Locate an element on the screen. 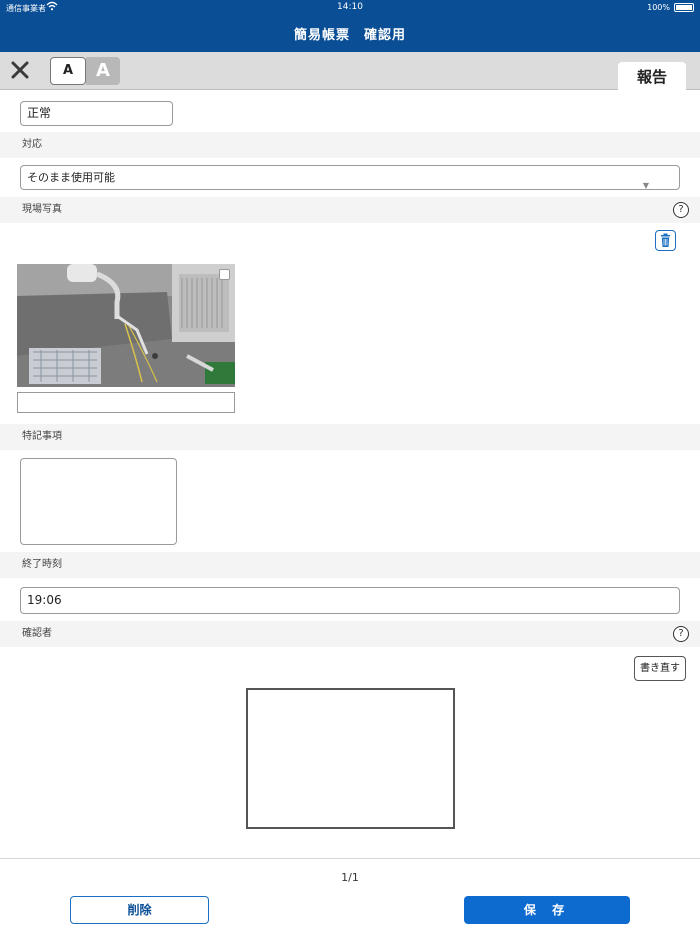 Image resolution: width=700 pixels, height=934 pixels. end-time-value: 19:06 is located at coordinates (44, 600).